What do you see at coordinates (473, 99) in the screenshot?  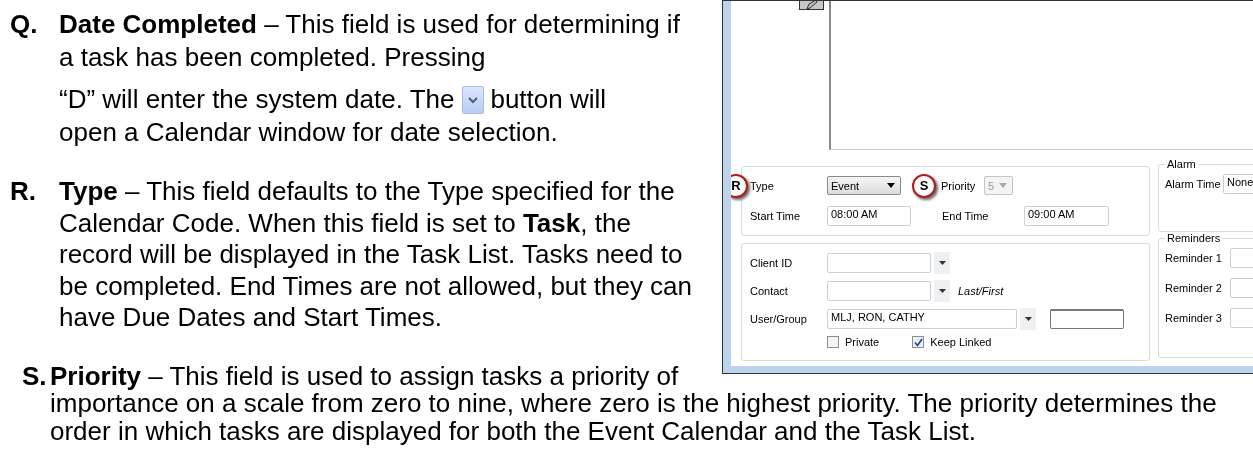 I see `dropdown-button-icon` at bounding box center [473, 99].